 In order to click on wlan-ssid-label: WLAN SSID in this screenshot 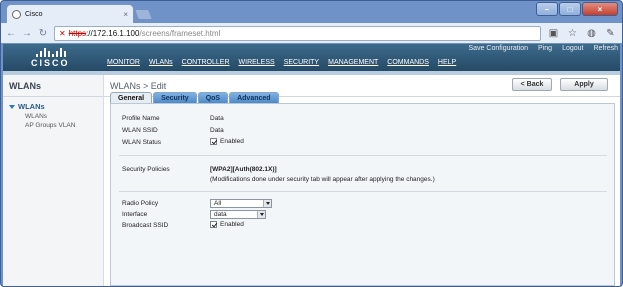, I will do `click(140, 130)`.